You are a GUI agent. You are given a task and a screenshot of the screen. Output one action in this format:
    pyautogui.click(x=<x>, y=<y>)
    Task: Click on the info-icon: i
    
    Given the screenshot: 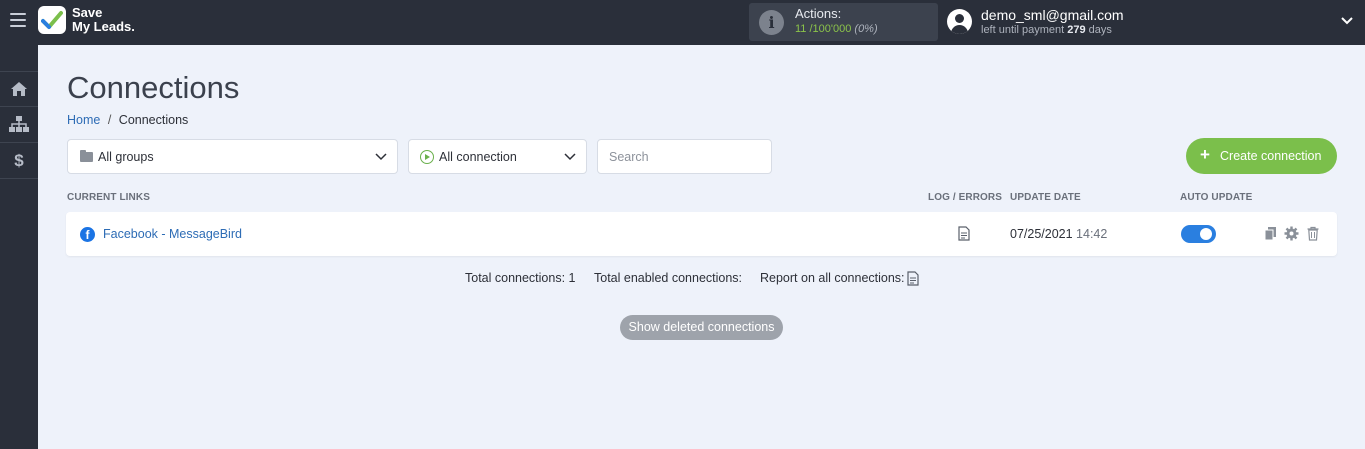 What is the action you would take?
    pyautogui.click(x=771, y=22)
    